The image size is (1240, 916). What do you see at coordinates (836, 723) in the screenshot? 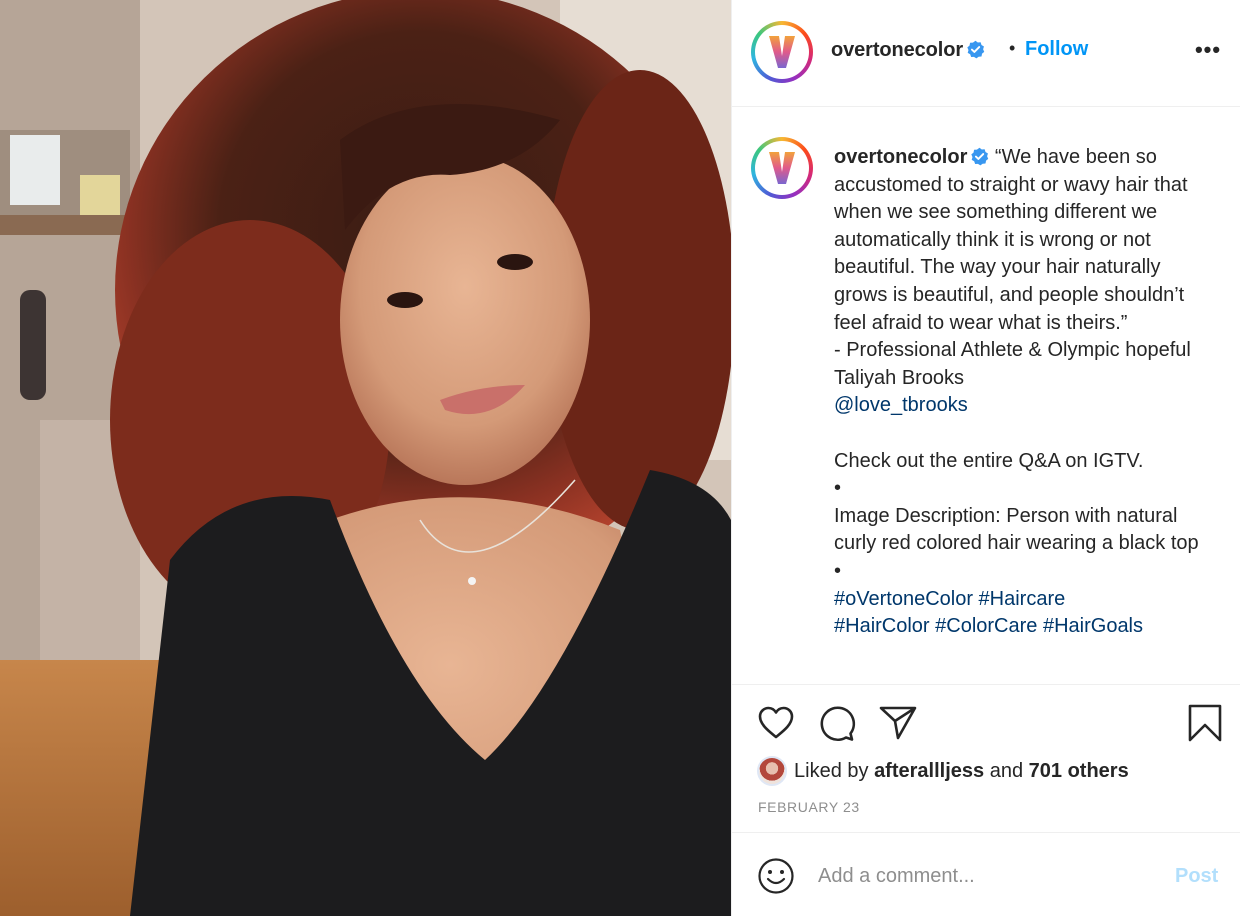
I see `comment-icon` at bounding box center [836, 723].